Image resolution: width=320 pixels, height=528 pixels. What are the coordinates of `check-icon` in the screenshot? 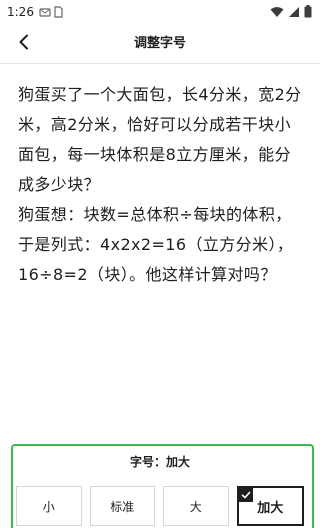 It's located at (245, 495).